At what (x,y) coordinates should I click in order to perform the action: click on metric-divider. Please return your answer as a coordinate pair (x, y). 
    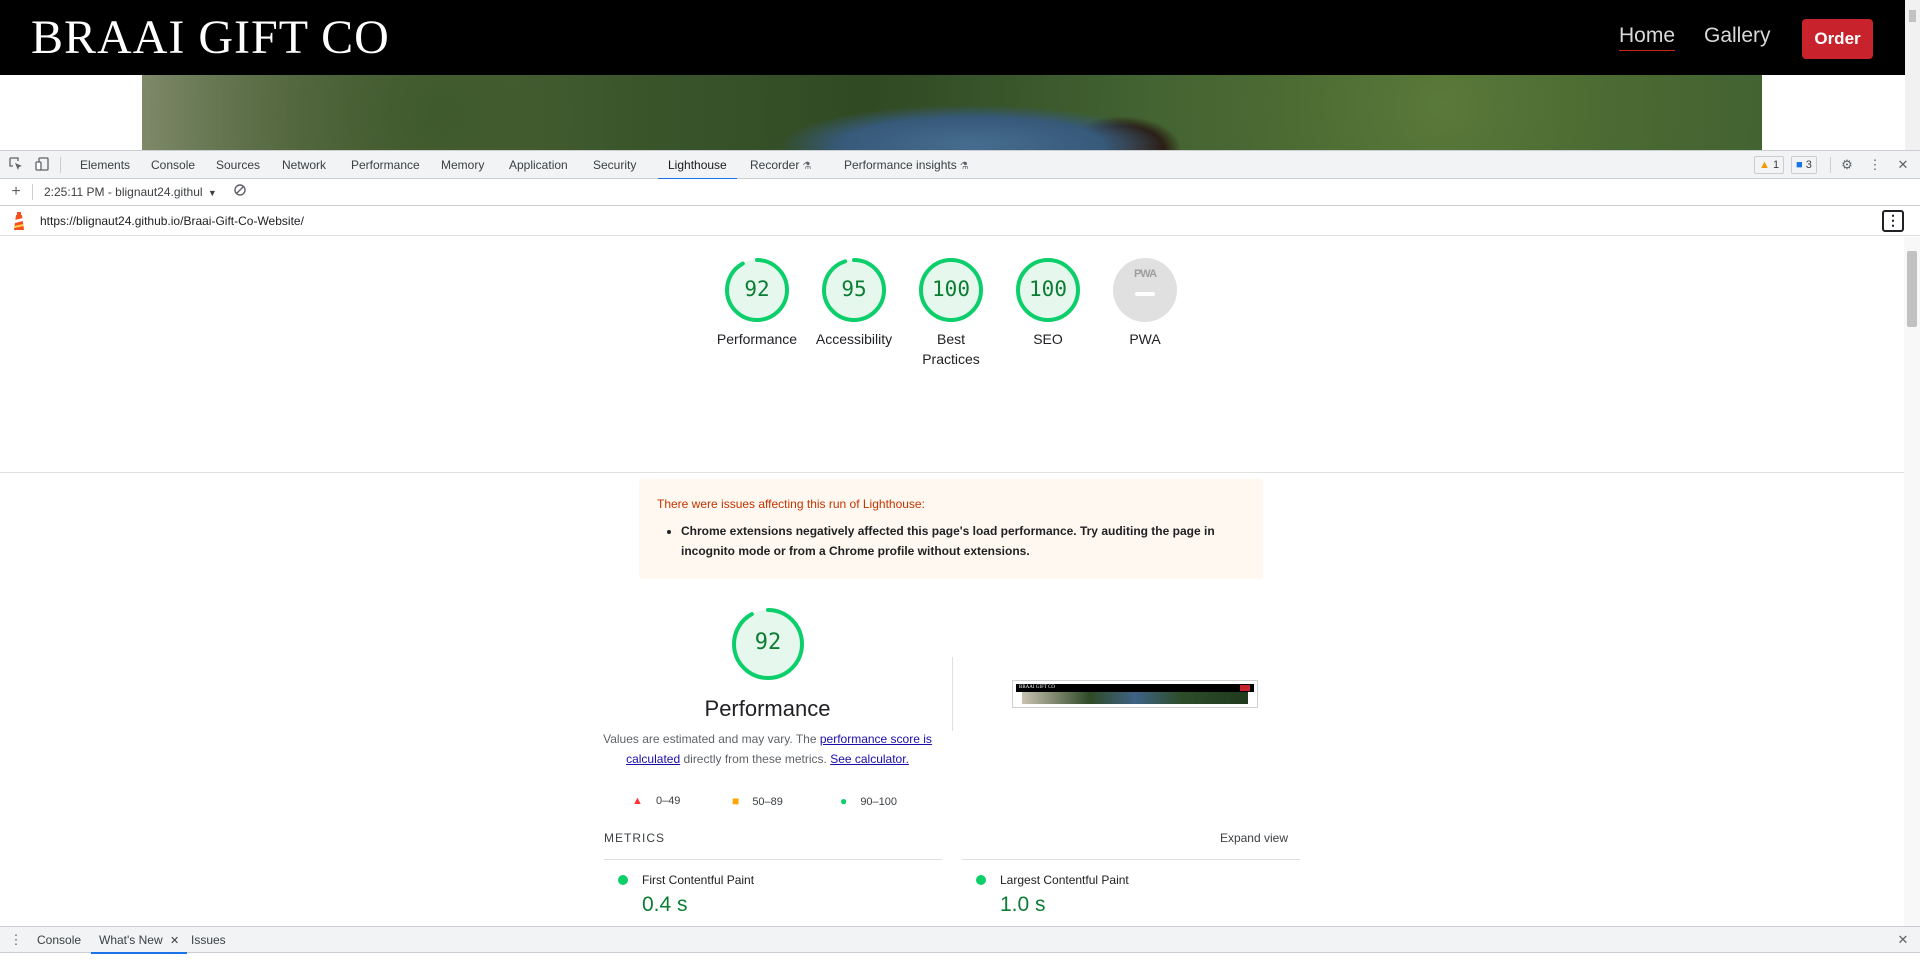
    Looking at the image, I should click on (1131, 859).